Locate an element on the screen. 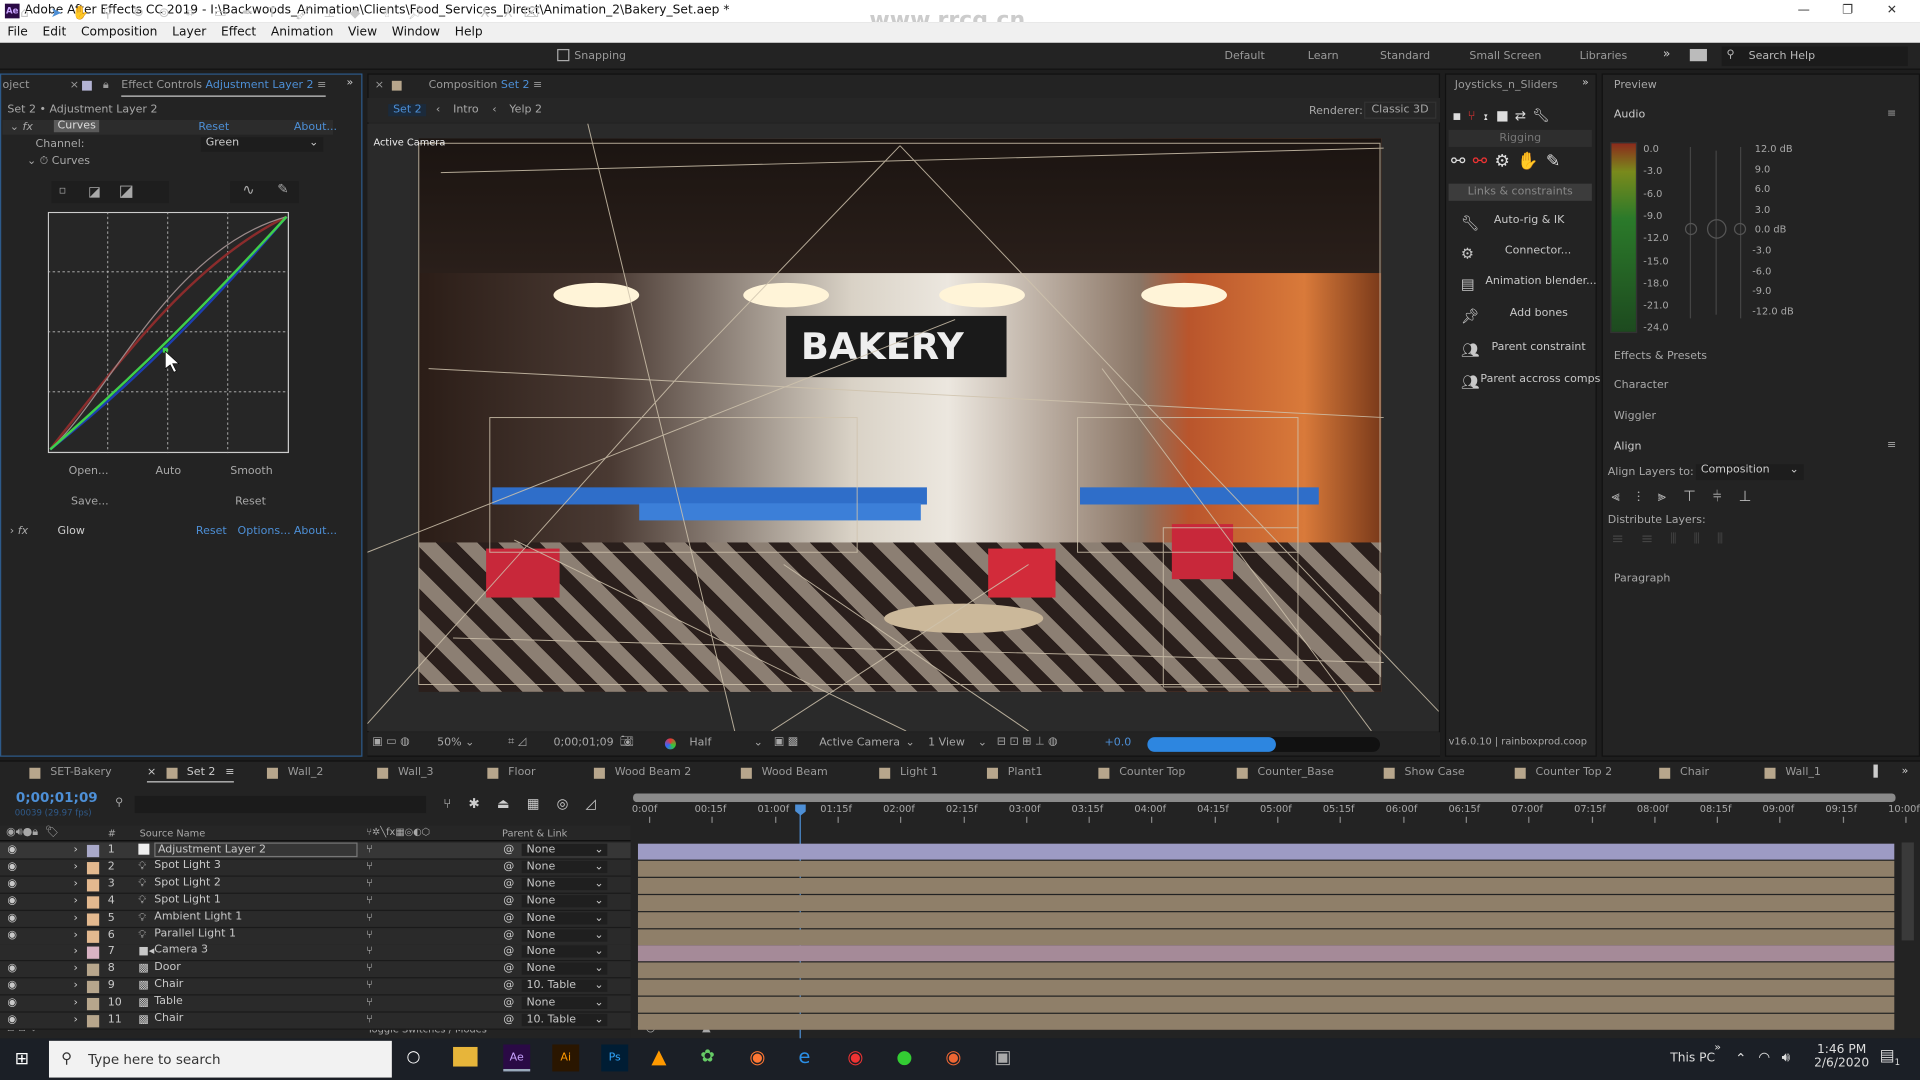  toolbar-expand-icon: » is located at coordinates (1717, 1048).